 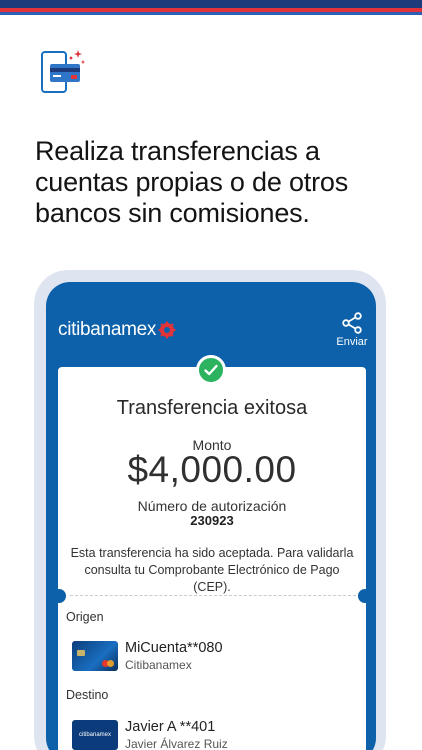 I want to click on destination-card-brand: citibanamex, so click(x=94, y=735).